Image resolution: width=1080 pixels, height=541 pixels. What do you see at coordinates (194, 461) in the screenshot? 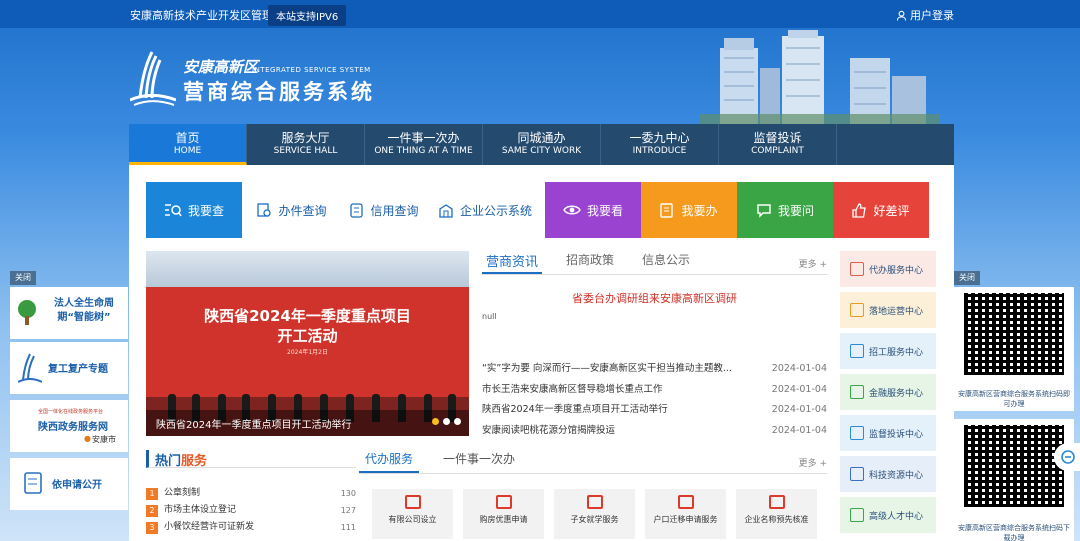
I see `hot-title-b: 服务` at bounding box center [194, 461].